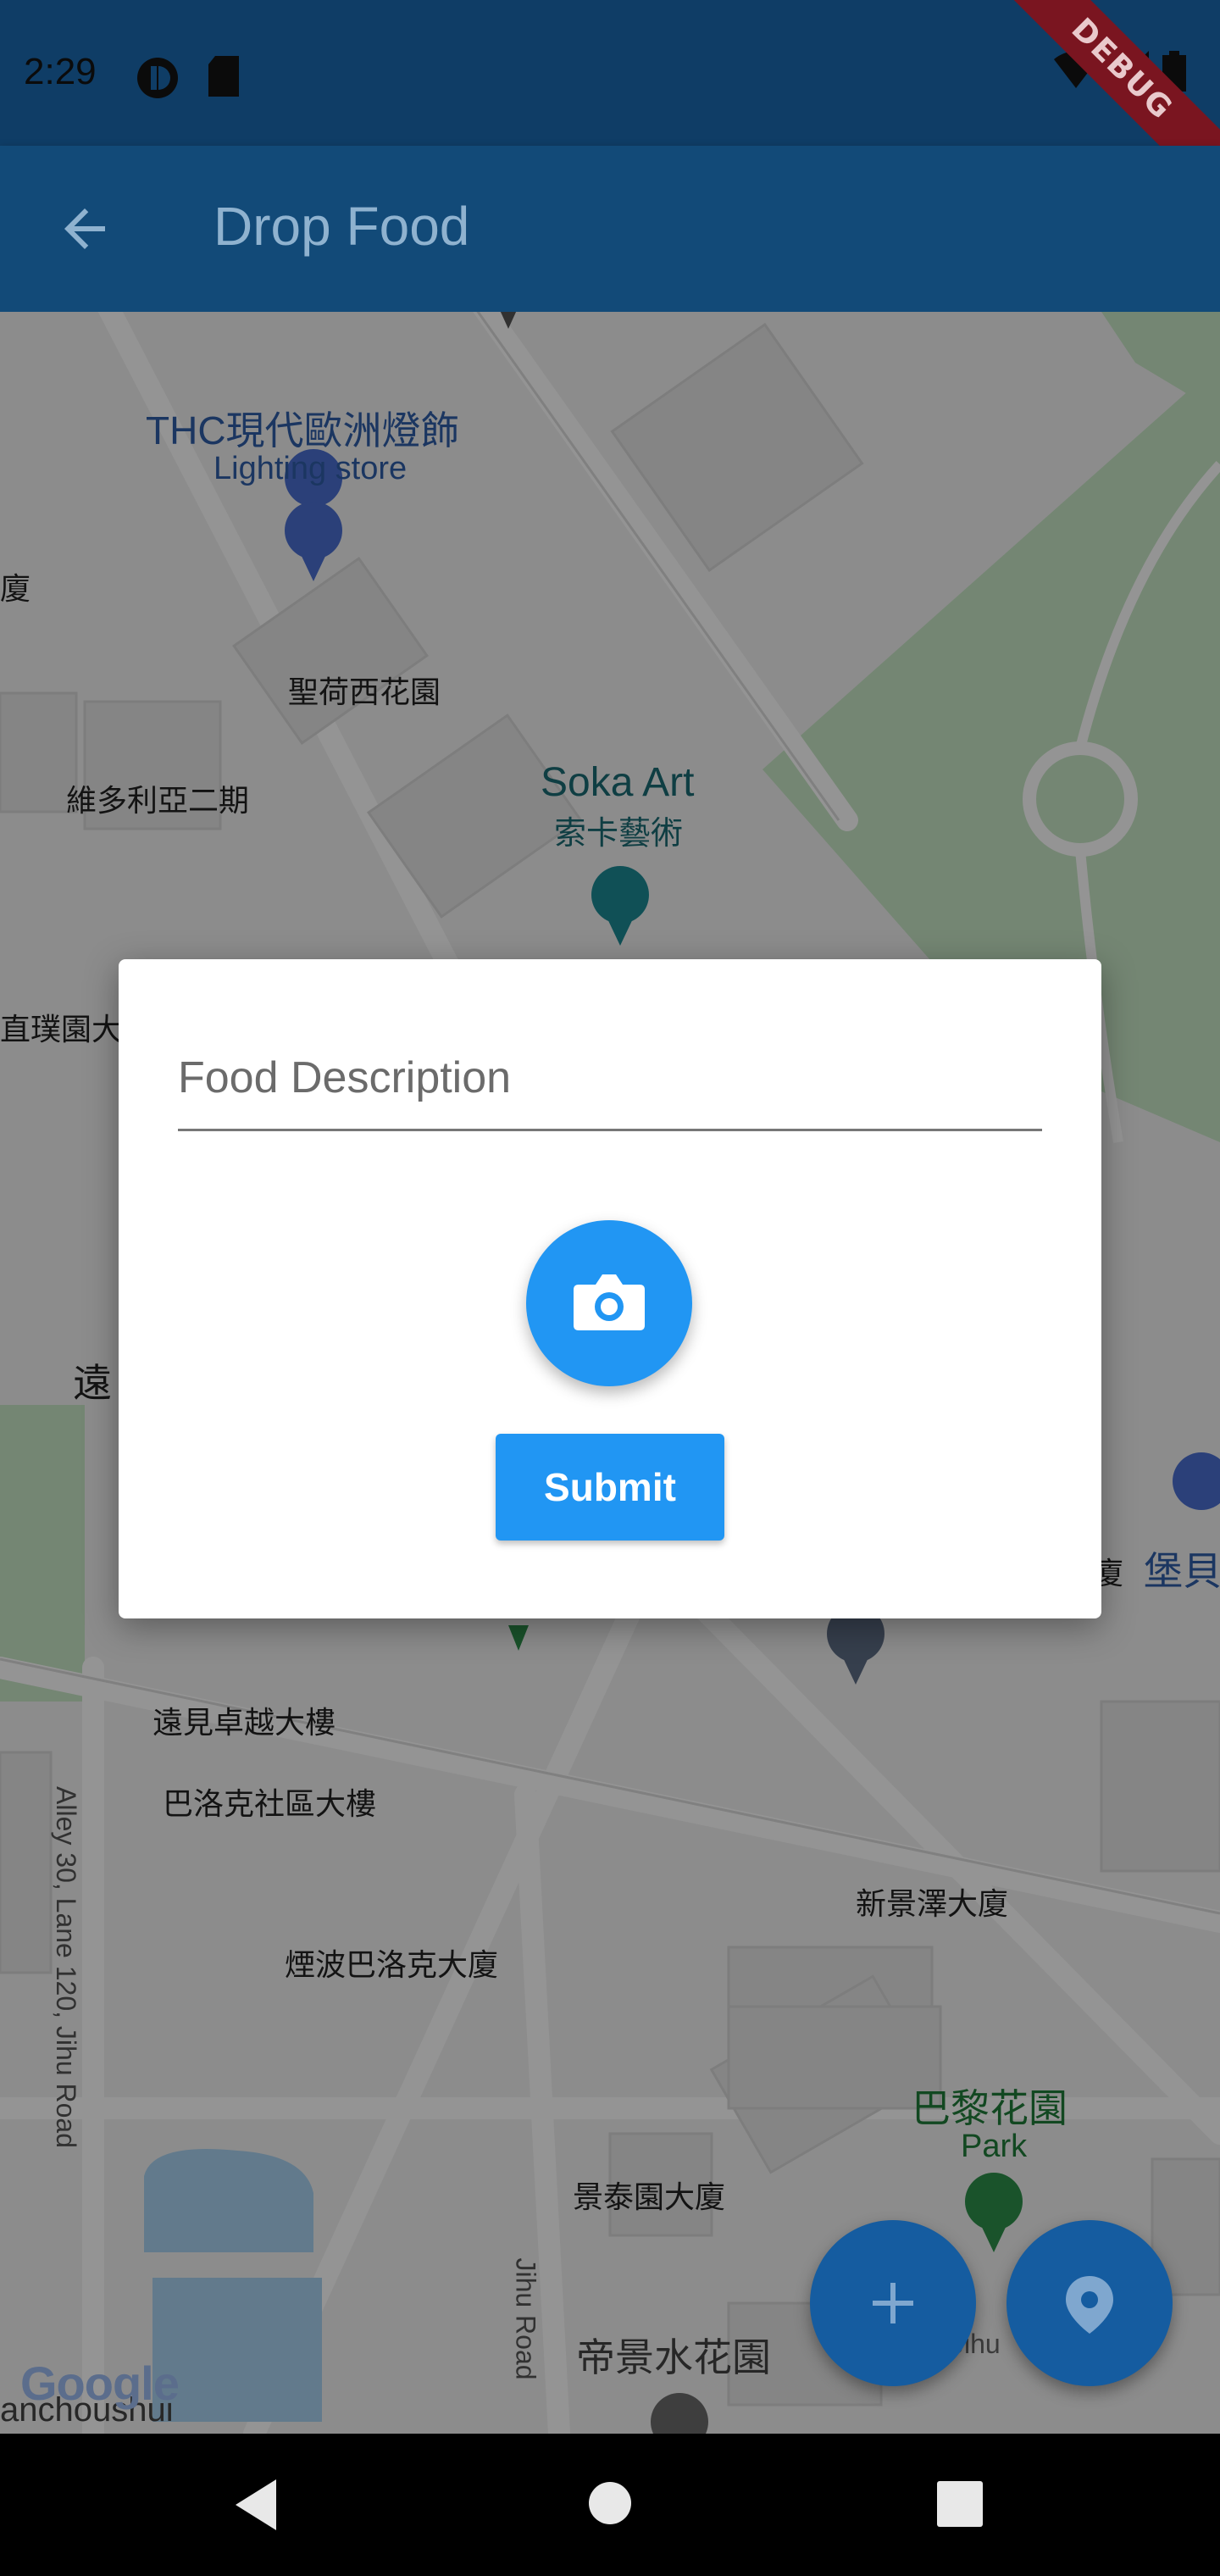 This screenshot has width=1220, height=2576. I want to click on camera-button, so click(609, 1303).